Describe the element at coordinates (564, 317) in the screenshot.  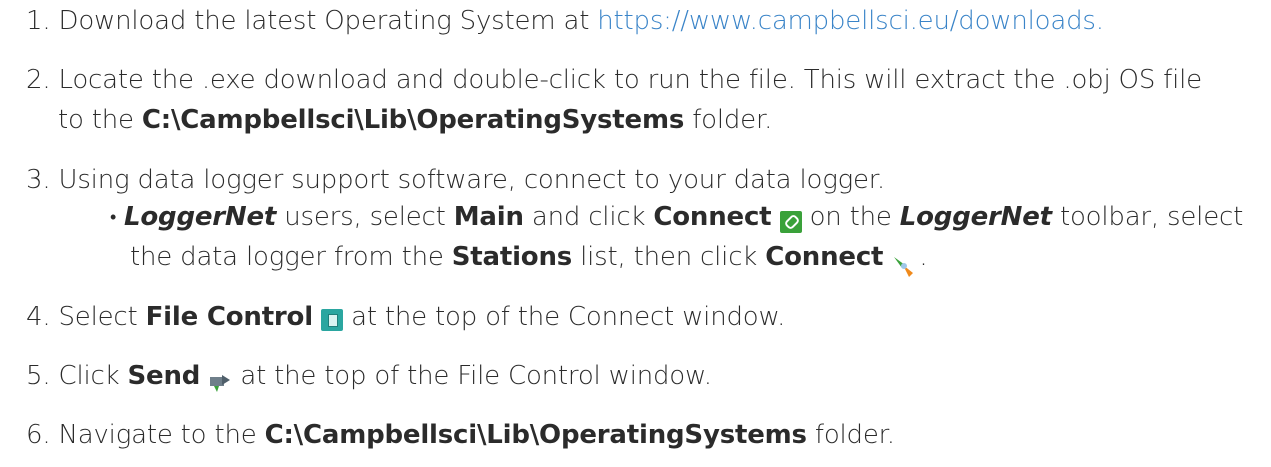
I see `step-text: at the top of the Connect window.` at that location.